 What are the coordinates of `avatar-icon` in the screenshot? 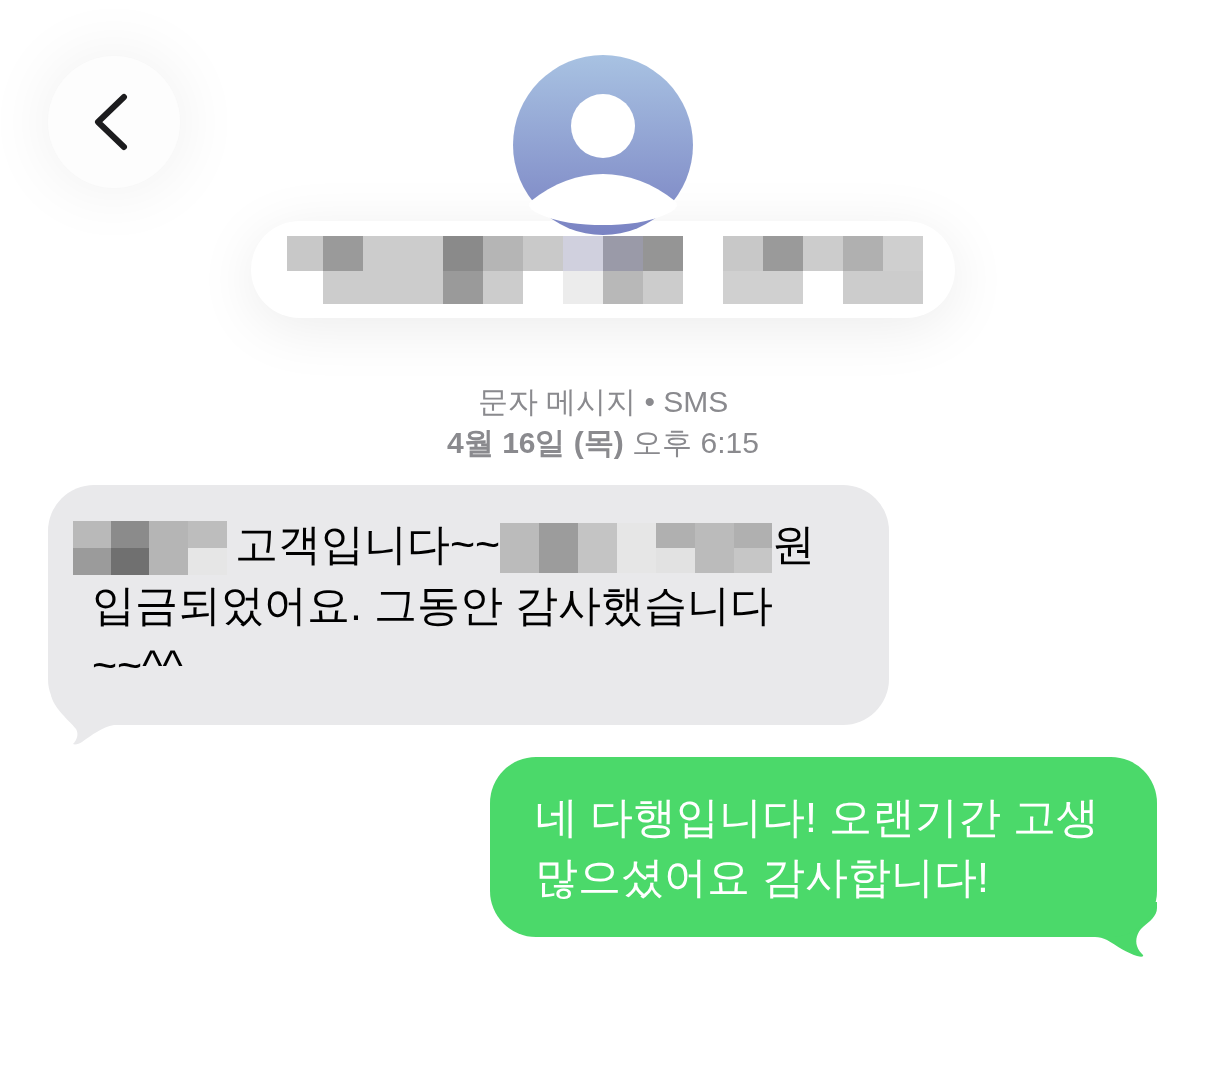 It's located at (603, 145).